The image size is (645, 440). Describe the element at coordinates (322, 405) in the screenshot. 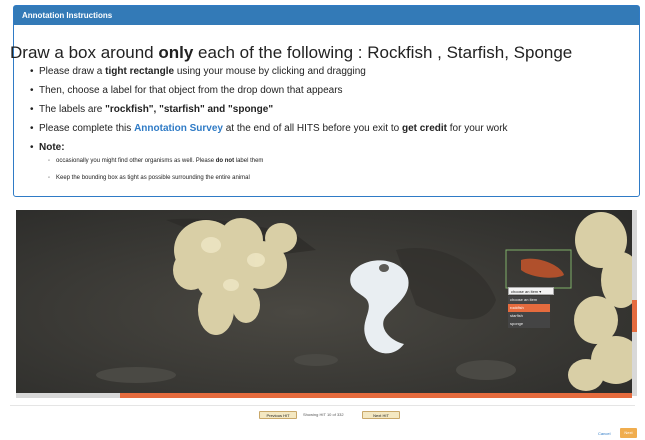

I see `divider` at that location.